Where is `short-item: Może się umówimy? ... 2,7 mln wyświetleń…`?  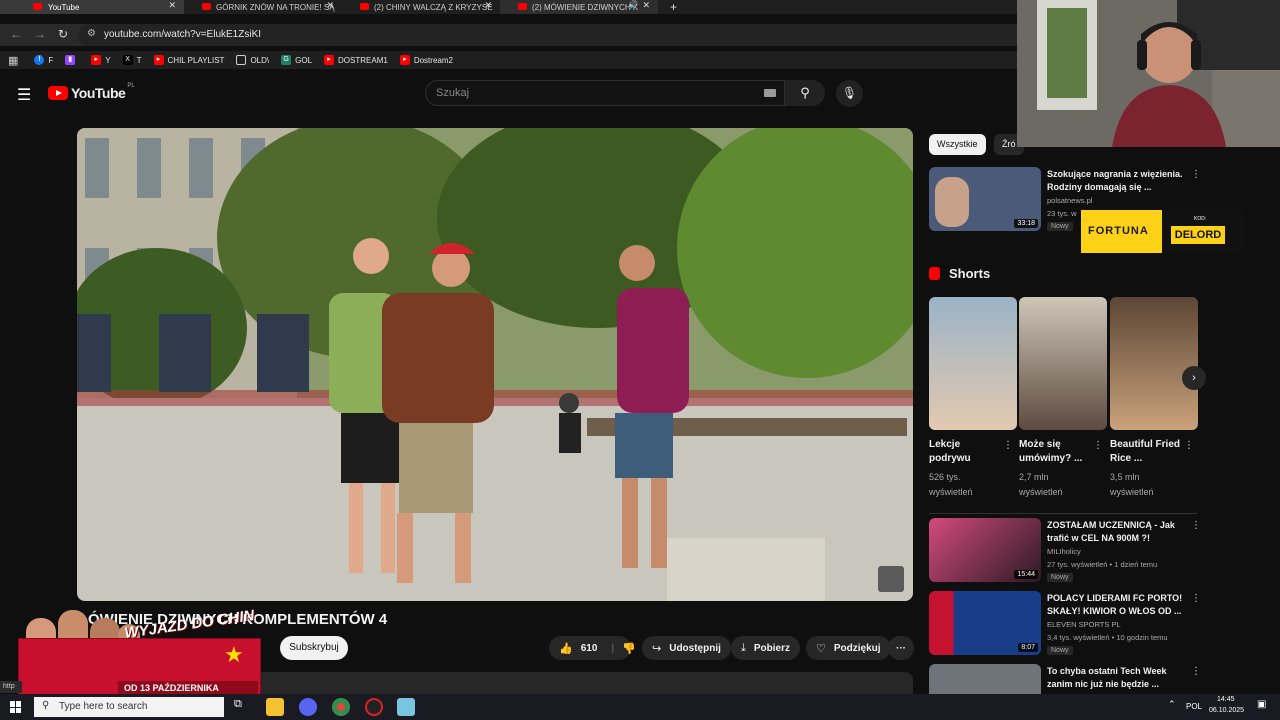 short-item: Może się umówimy? ... 2,7 mln wyświetleń… is located at coordinates (1063, 398).